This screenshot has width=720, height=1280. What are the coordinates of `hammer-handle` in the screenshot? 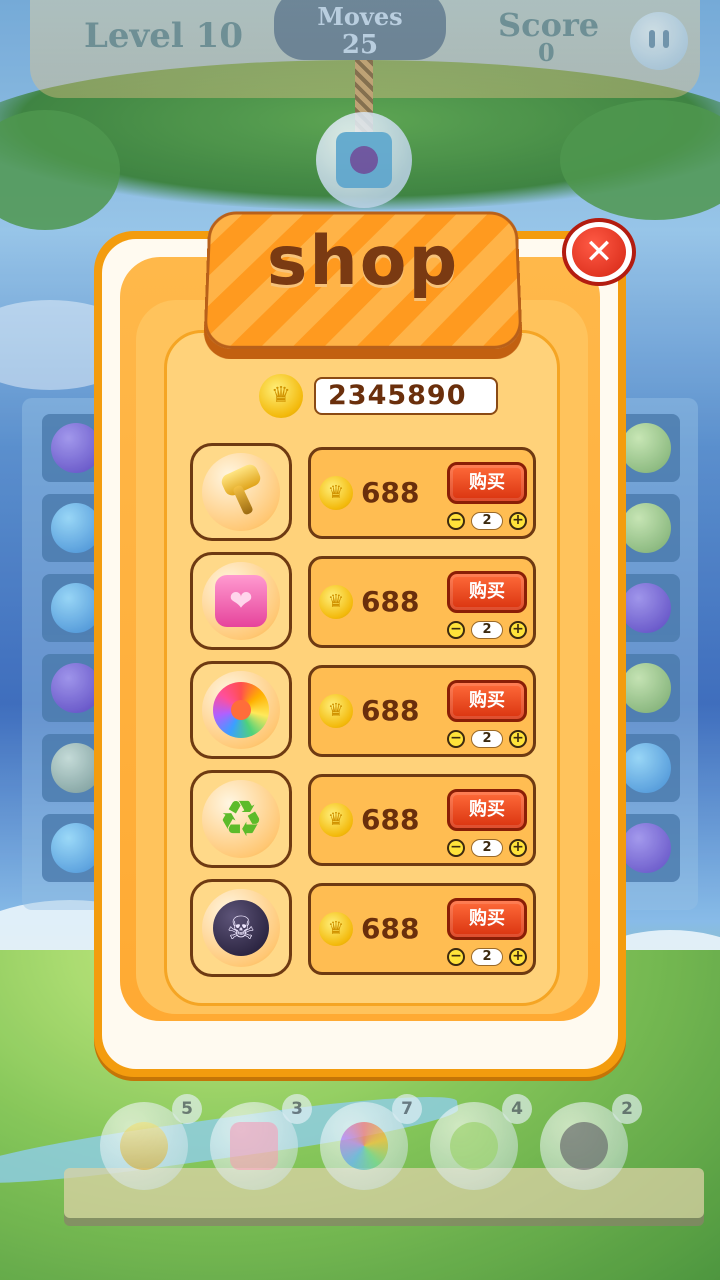 It's located at (243, 500).